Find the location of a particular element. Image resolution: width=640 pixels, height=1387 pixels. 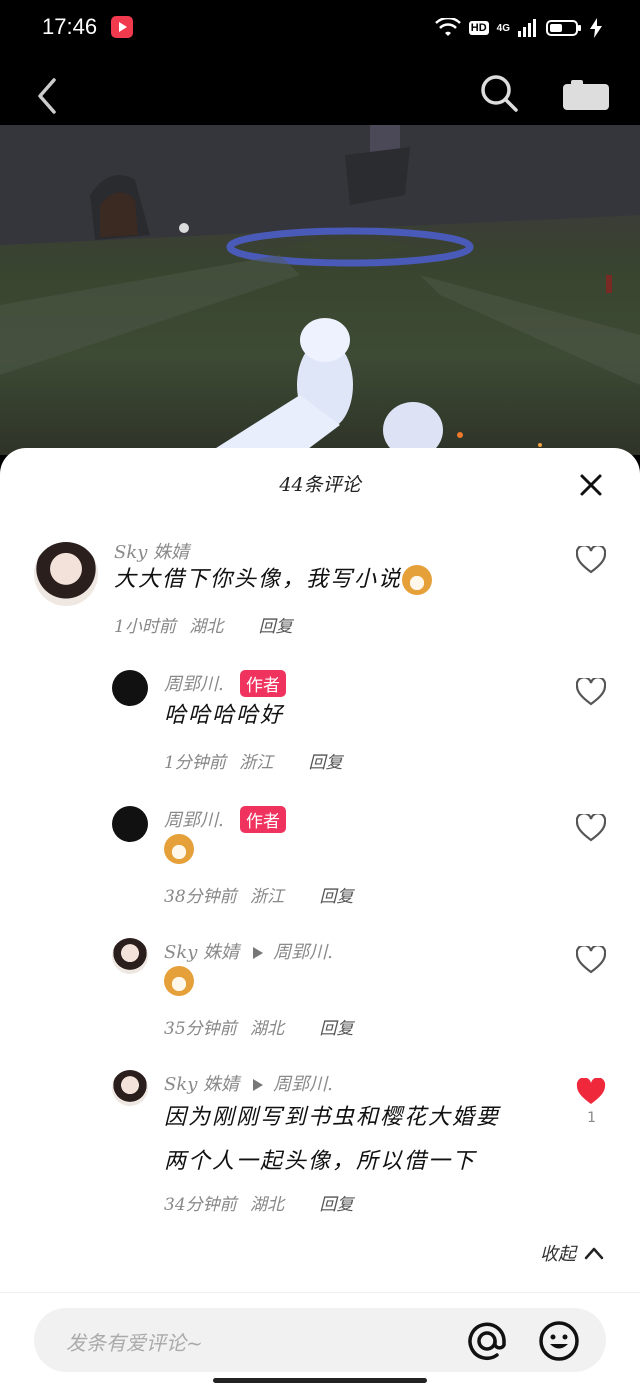

camera-icon is located at coordinates (586, 96).